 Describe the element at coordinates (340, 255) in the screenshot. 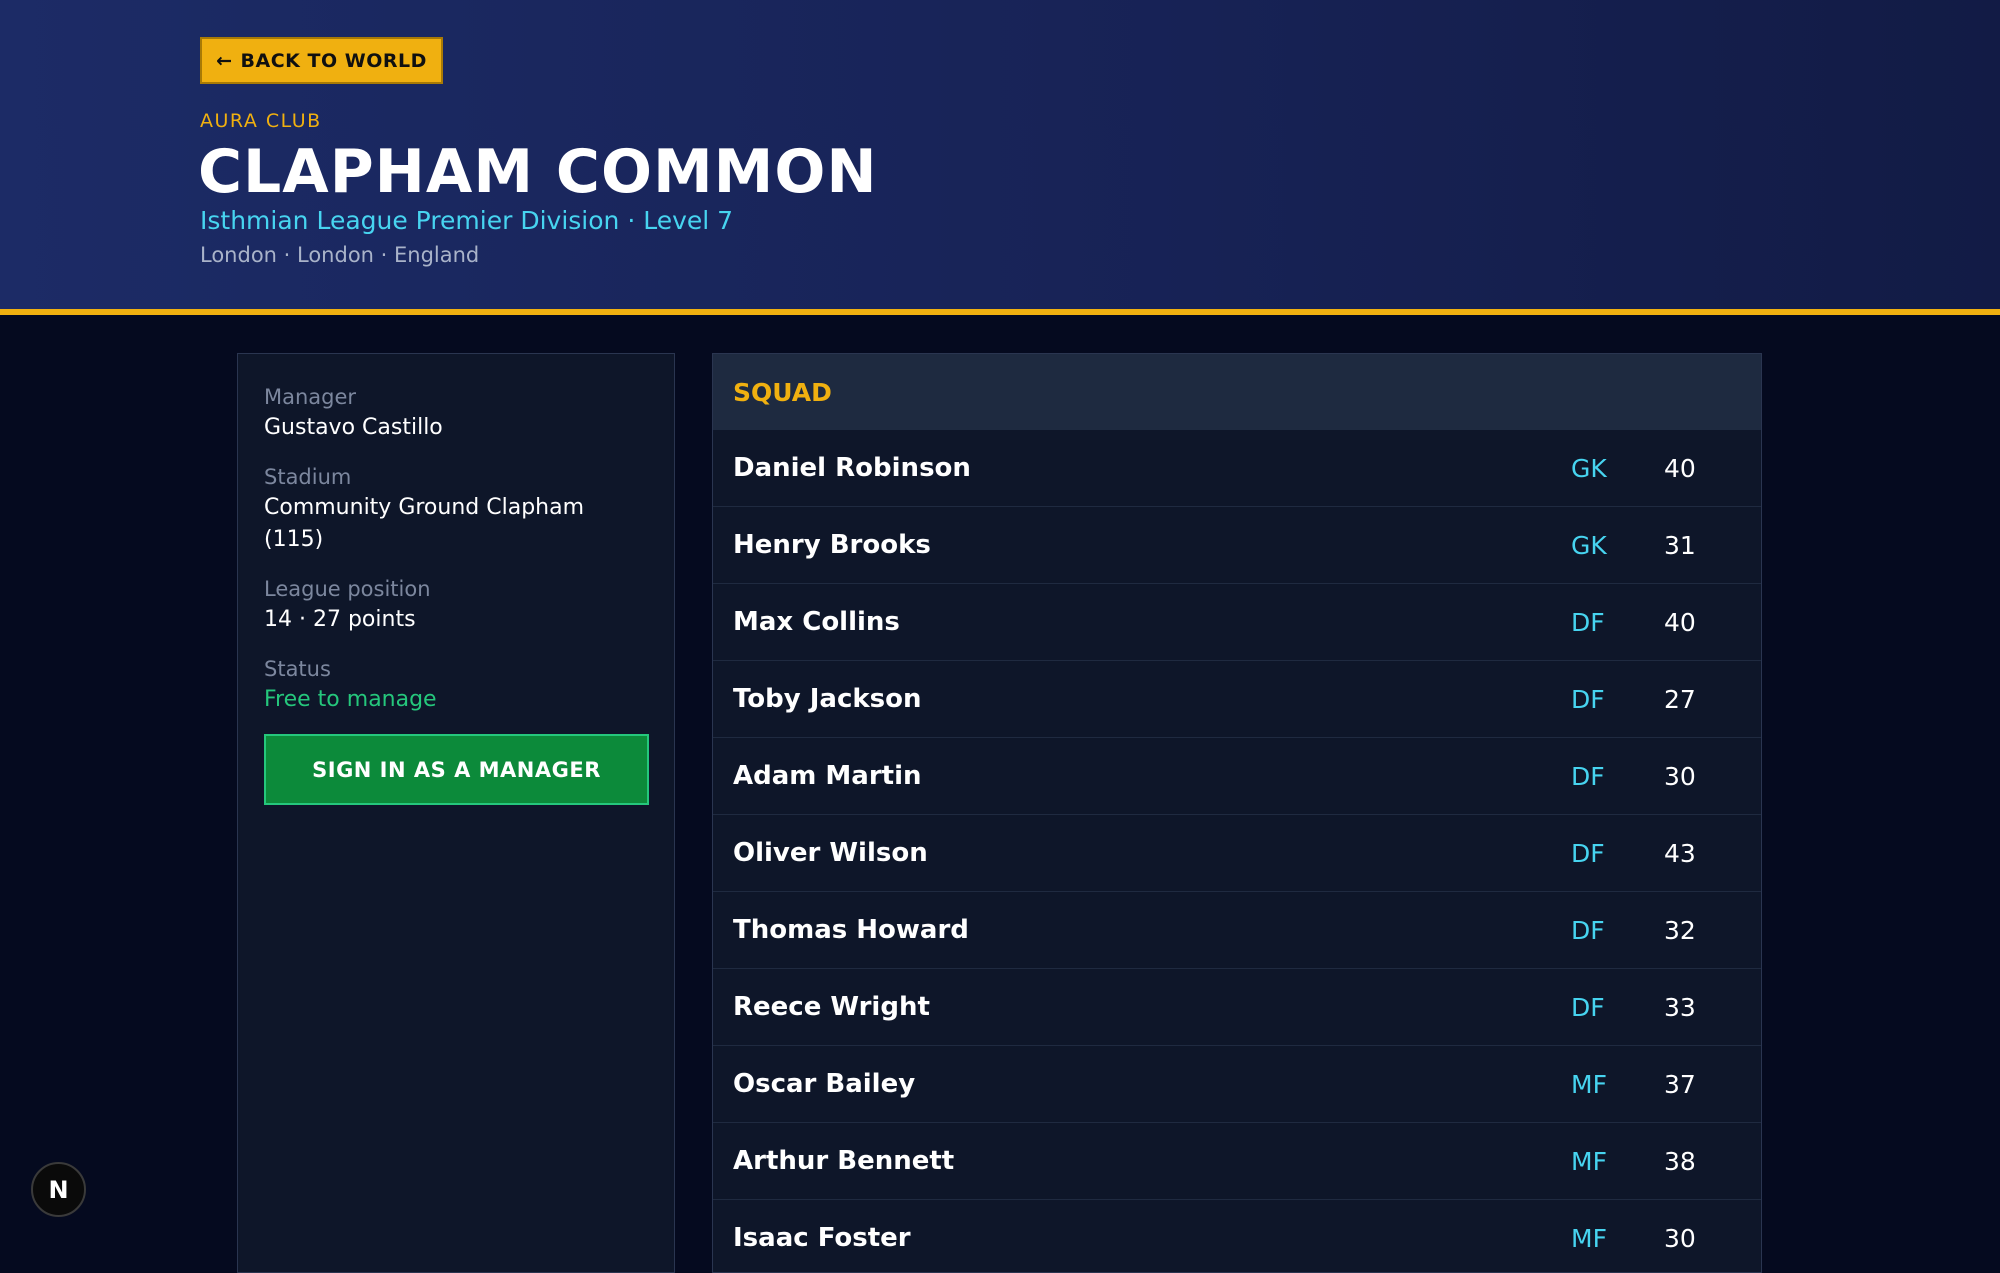

I see `location-info: London · London · England` at that location.